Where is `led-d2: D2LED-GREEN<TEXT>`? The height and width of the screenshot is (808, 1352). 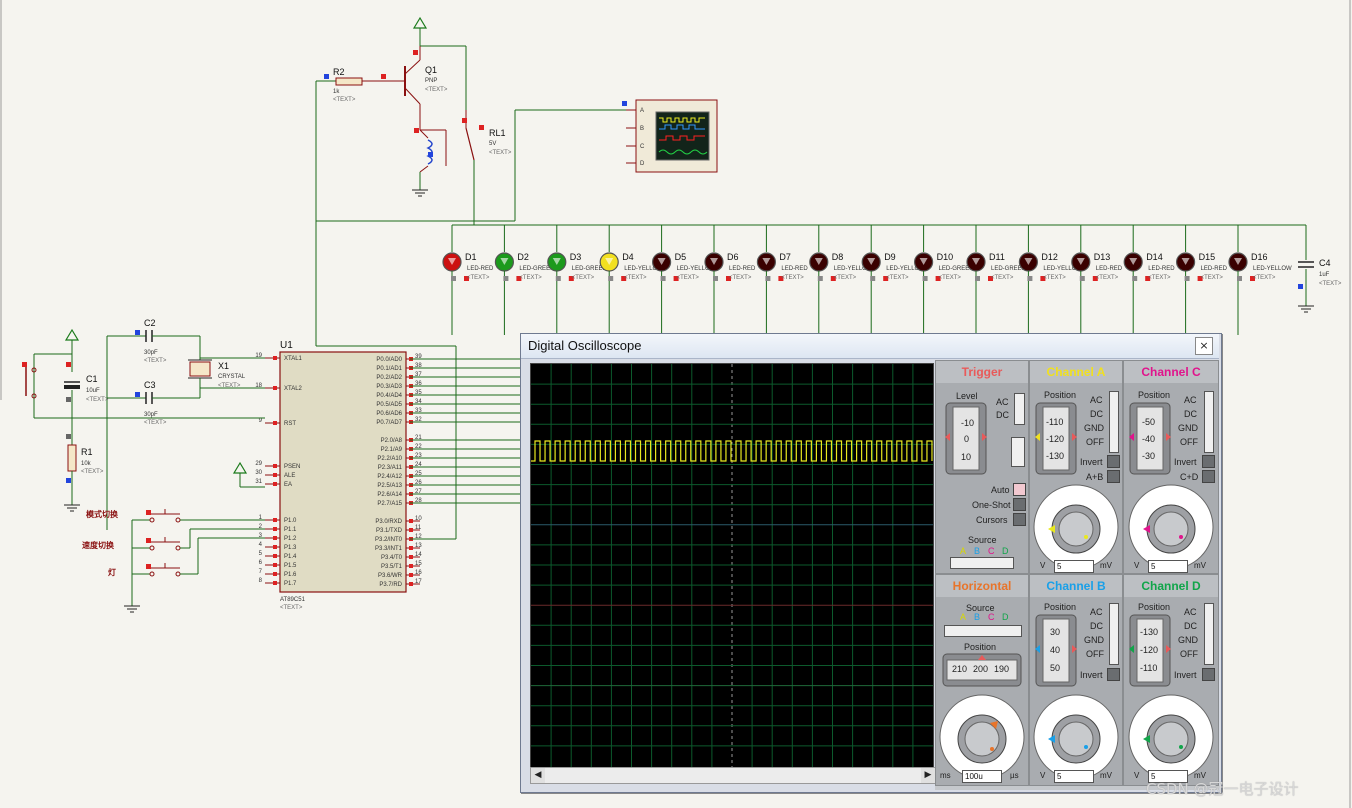 led-d2: D2LED-GREEN<TEXT> is located at coordinates (524, 280).